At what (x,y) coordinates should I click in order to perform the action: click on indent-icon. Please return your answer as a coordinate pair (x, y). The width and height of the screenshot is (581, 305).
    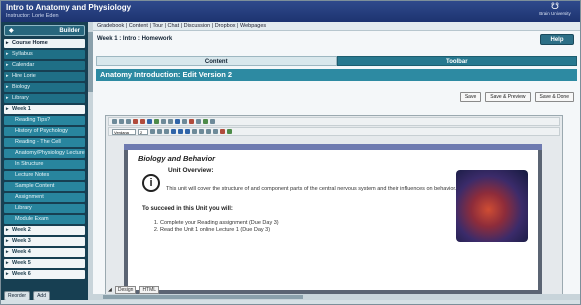
    Looking at the image, I should click on (215, 131).